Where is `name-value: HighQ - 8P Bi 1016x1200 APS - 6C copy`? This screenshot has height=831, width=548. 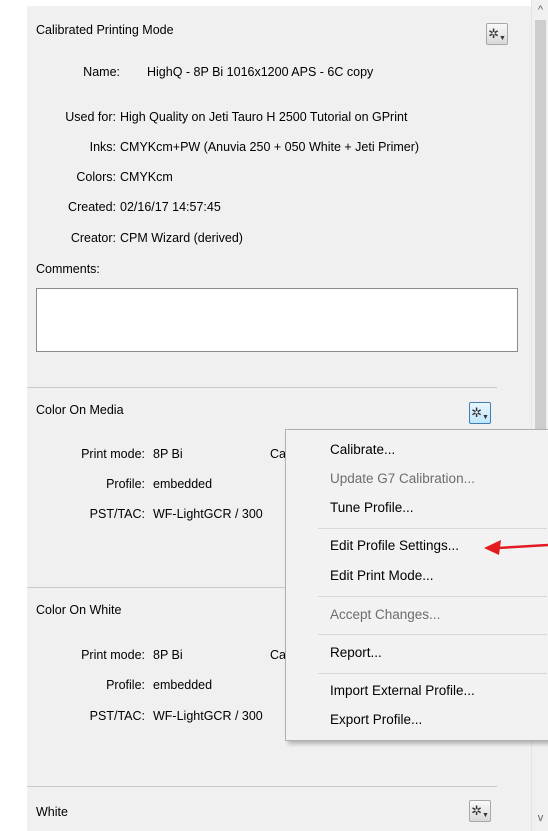 name-value: HighQ - 8P Bi 1016x1200 APS - 6C copy is located at coordinates (260, 72).